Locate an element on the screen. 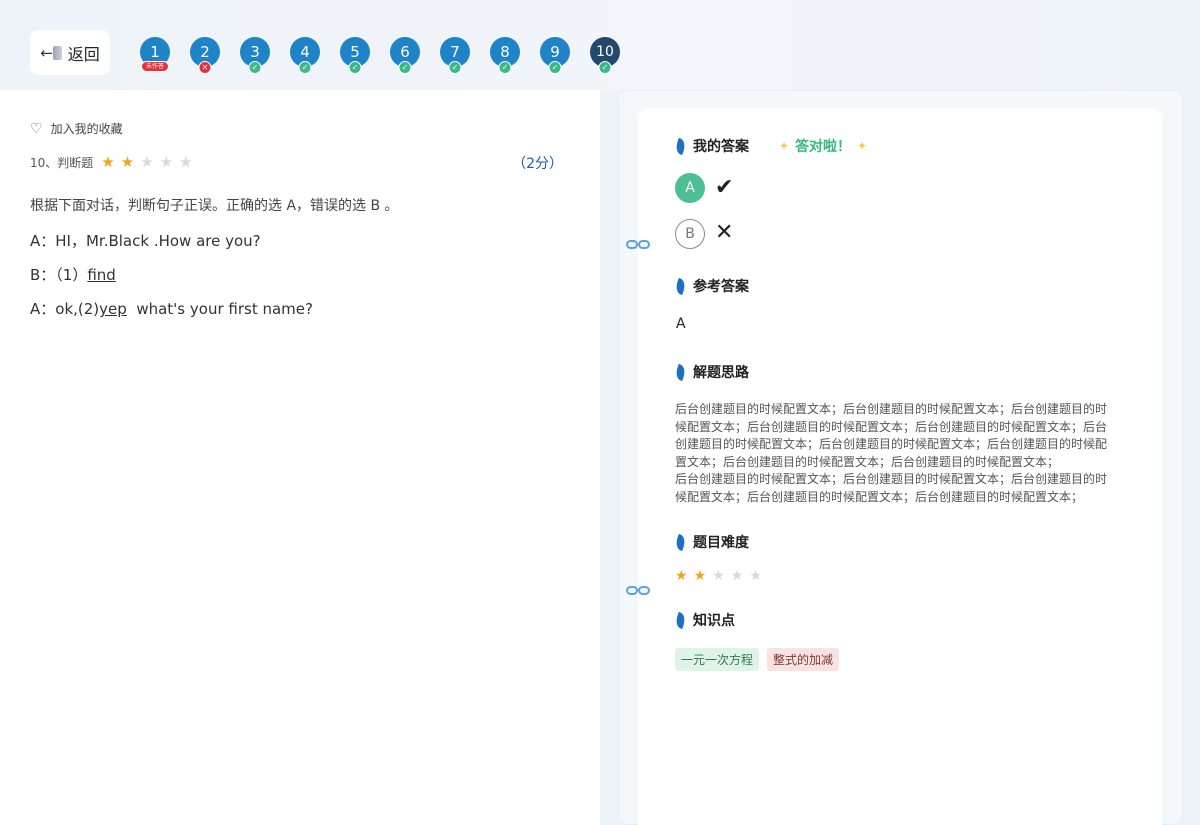  option-b: B is located at coordinates (690, 234).